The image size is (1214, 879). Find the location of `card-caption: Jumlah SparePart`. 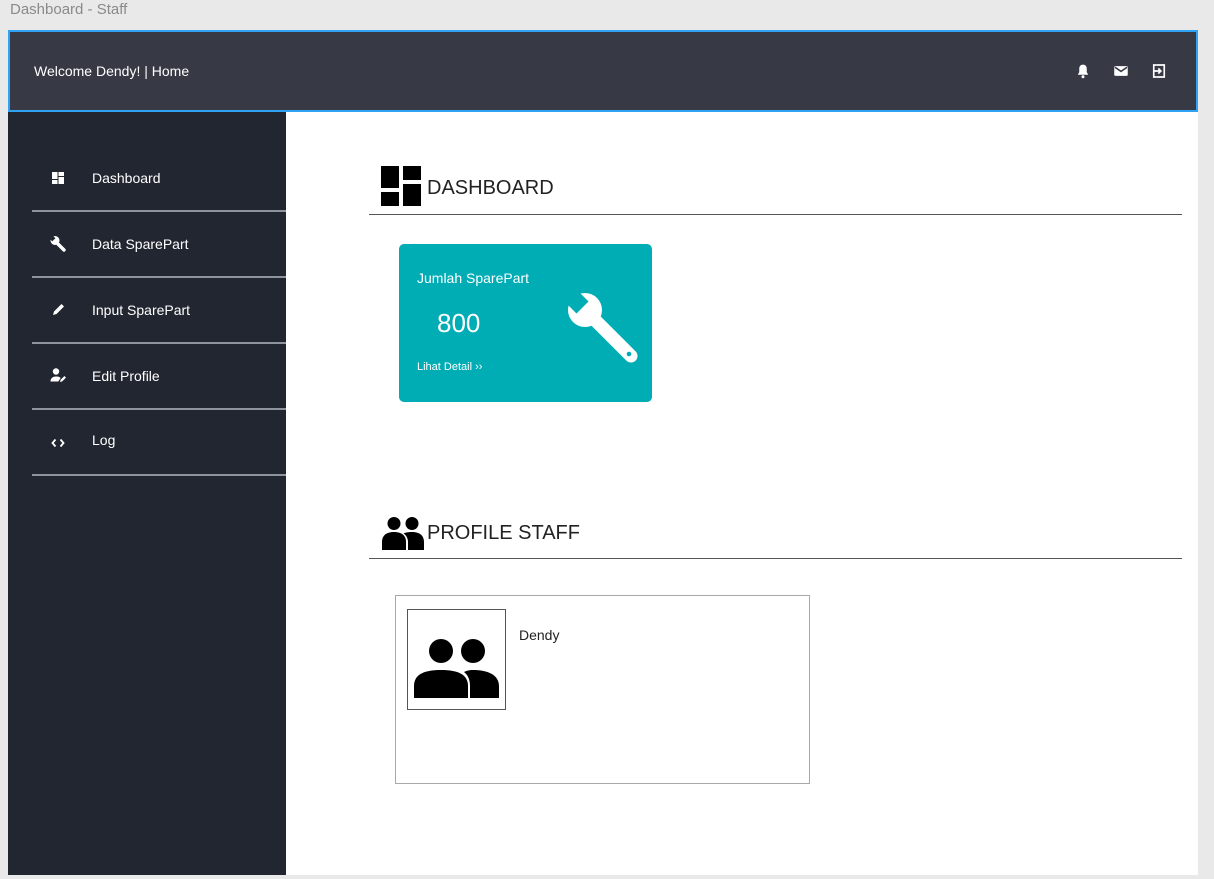

card-caption: Jumlah SparePart is located at coordinates (473, 278).